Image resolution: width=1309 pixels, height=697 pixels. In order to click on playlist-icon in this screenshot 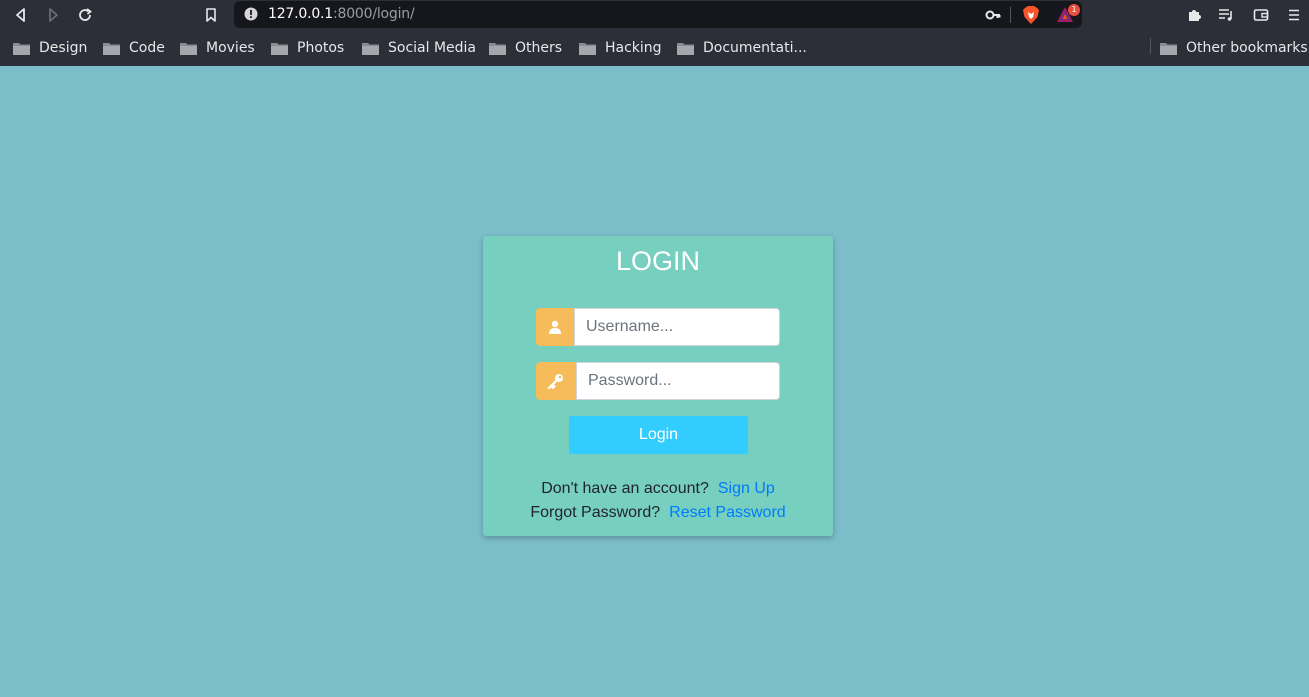, I will do `click(1225, 15)`.